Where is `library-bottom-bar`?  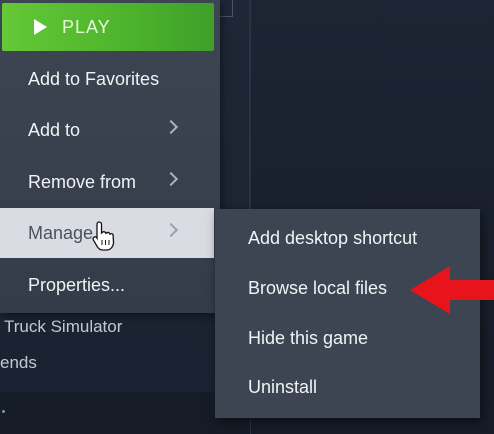
library-bottom-bar is located at coordinates (125, 413).